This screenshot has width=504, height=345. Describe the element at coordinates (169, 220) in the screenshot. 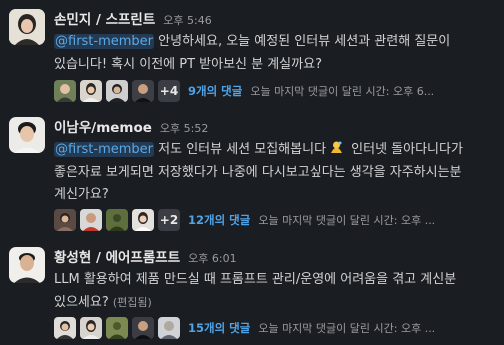

I see `more-participants-count: +2` at that location.